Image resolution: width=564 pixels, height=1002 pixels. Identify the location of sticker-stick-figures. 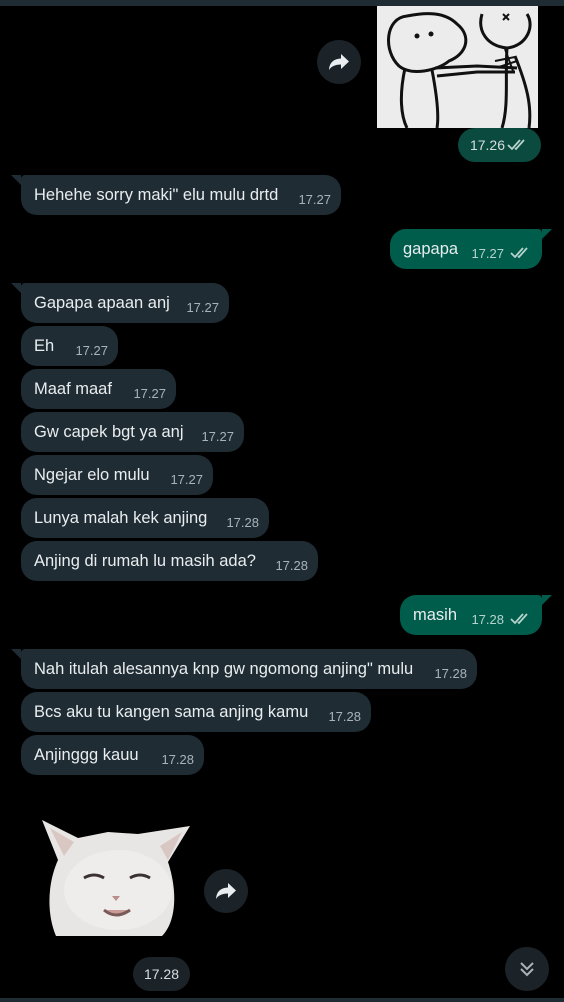
(457, 67).